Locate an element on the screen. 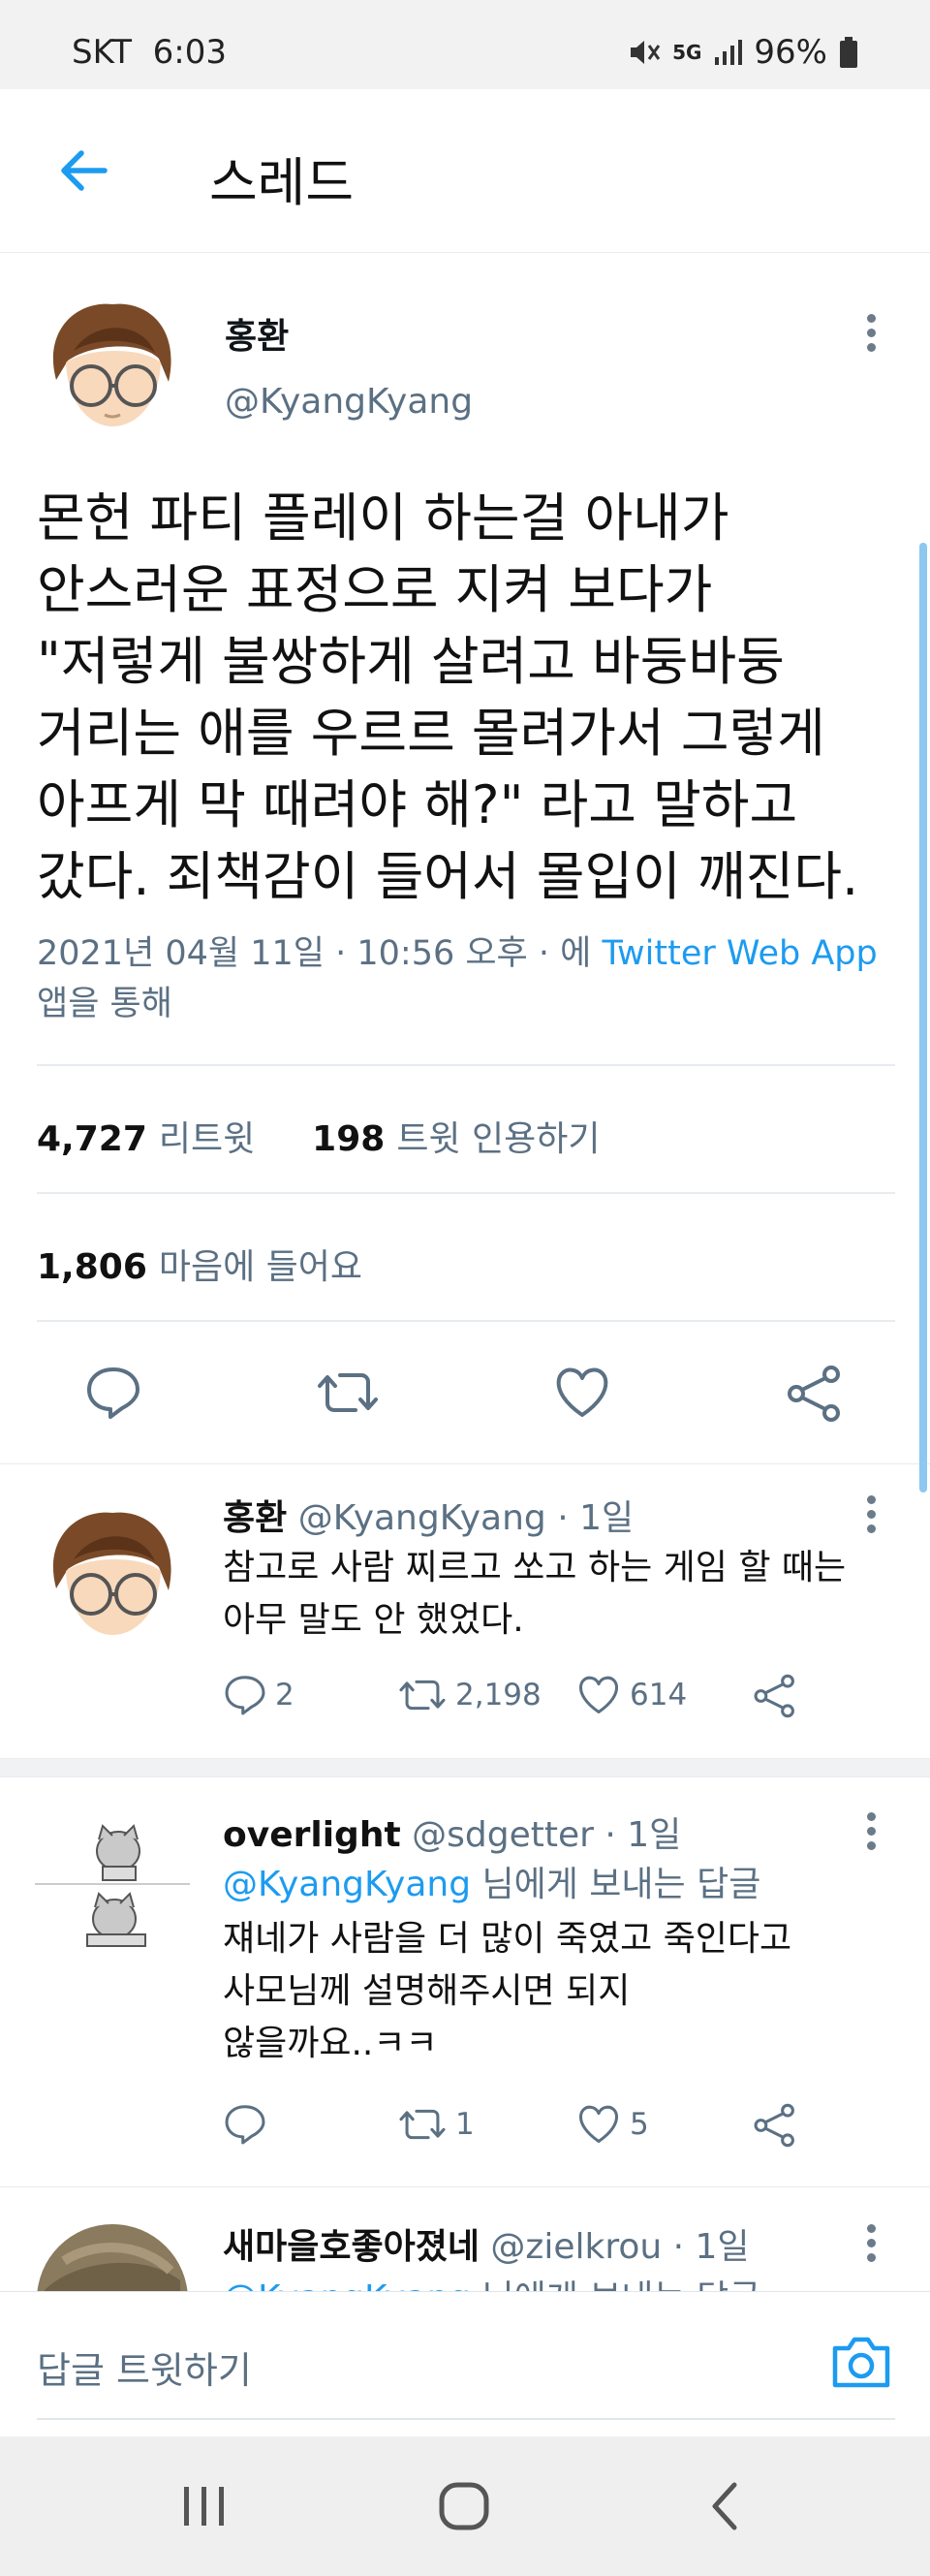 The width and height of the screenshot is (930, 2576). reply-header: 홍환 @KyangKyang · 1일 is located at coordinates (428, 1515).